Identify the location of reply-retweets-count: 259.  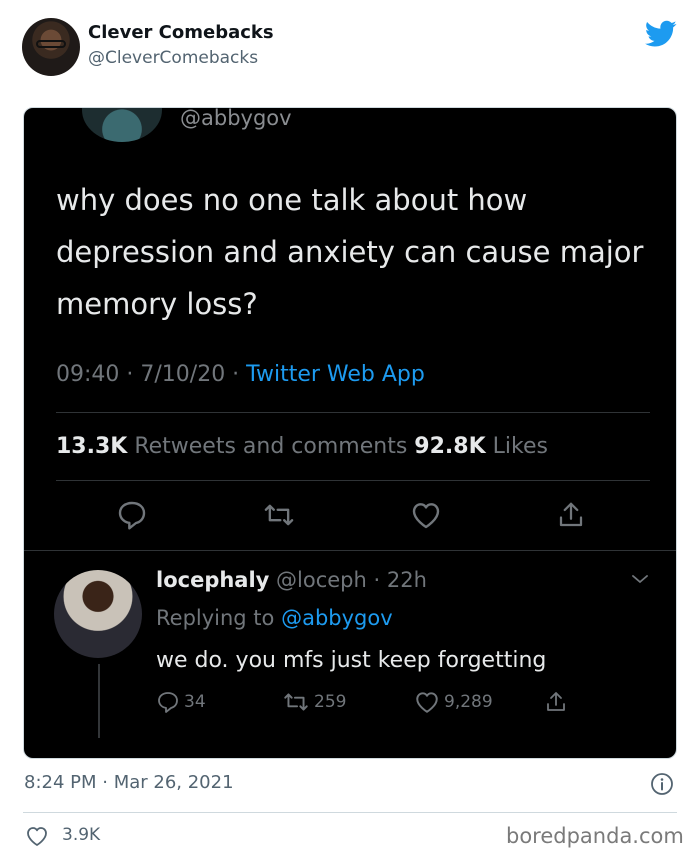
(330, 702).